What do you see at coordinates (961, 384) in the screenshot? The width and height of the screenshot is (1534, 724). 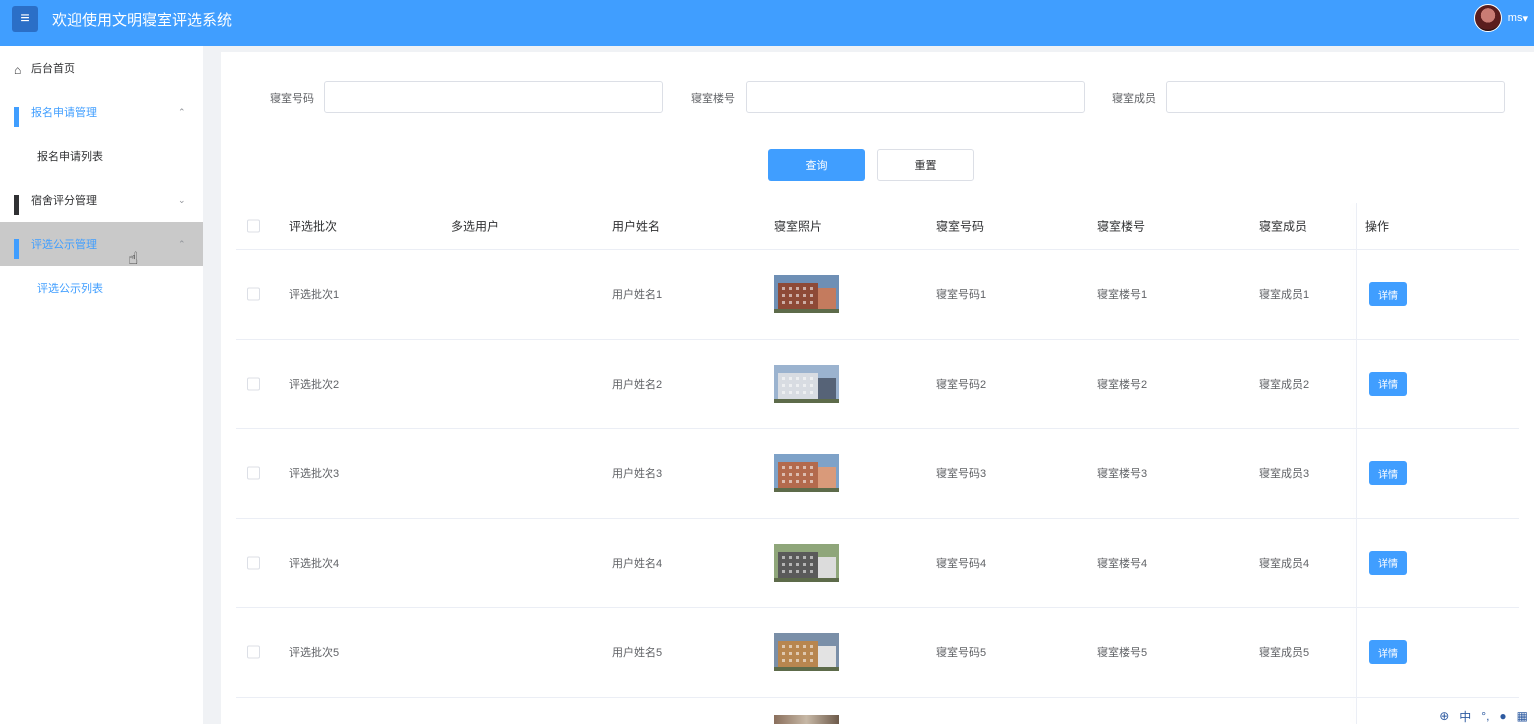 I see `cell-room: 寝室号码2` at bounding box center [961, 384].